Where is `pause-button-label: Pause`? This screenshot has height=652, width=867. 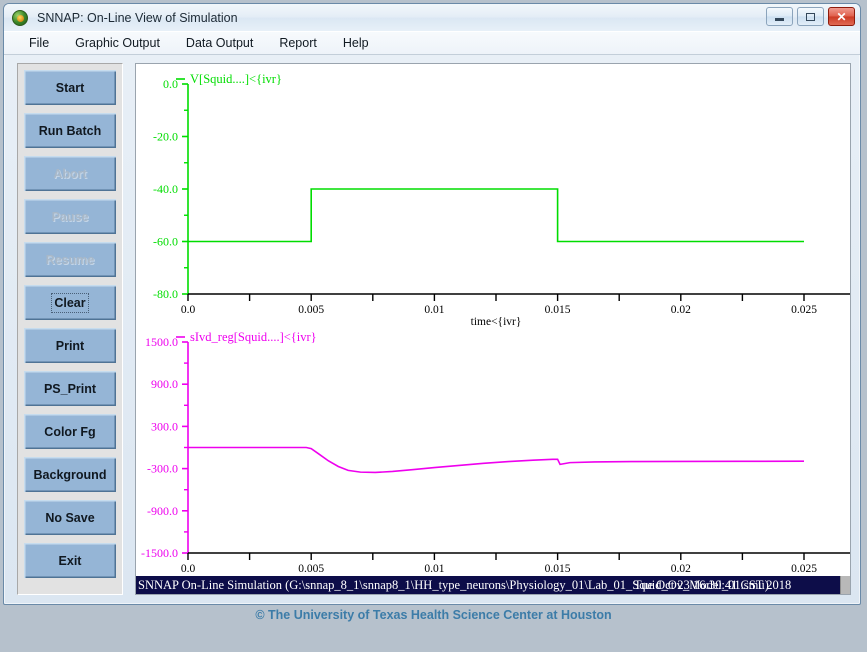 pause-button-label: Pause is located at coordinates (70, 216).